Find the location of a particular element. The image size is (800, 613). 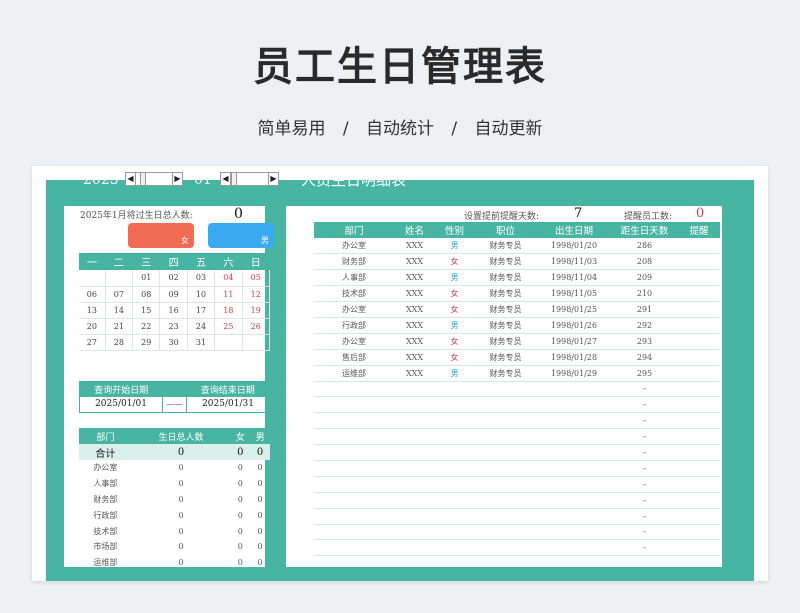

emp-col-header: 姓名 is located at coordinates (414, 230).